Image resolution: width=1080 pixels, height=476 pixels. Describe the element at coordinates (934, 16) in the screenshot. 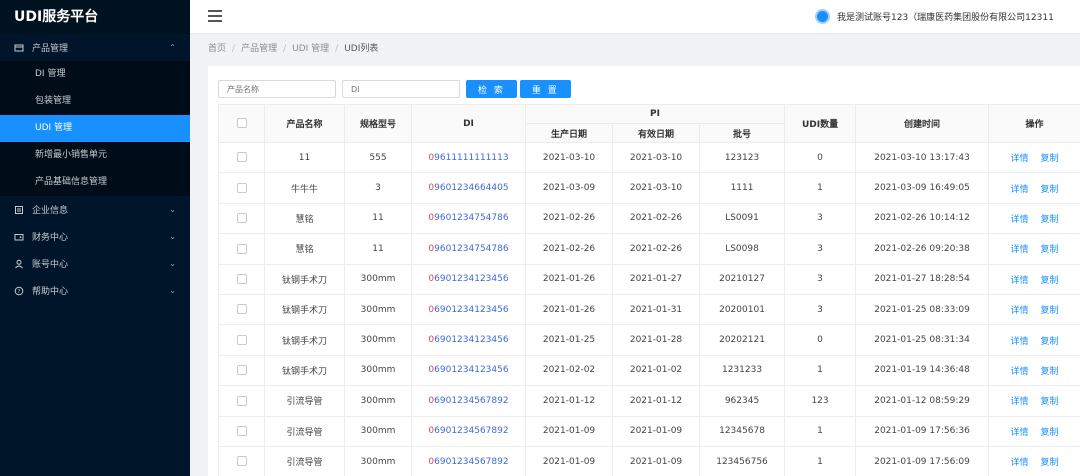

I see `user-info: 我是测试账号123（瑞康医药集团股份有限公司12311` at that location.